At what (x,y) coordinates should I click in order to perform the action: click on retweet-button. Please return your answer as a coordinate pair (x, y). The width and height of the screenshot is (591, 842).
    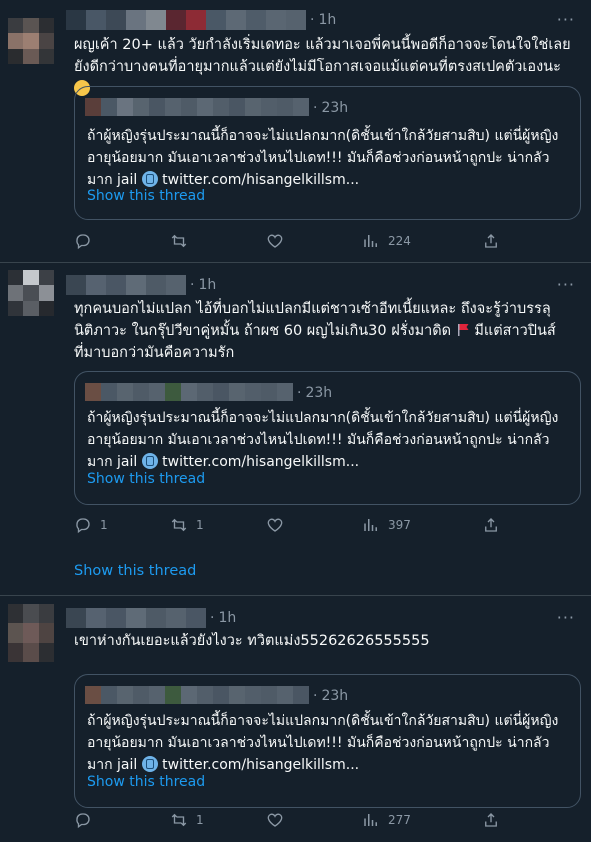
    Looking at the image, I should click on (183, 241).